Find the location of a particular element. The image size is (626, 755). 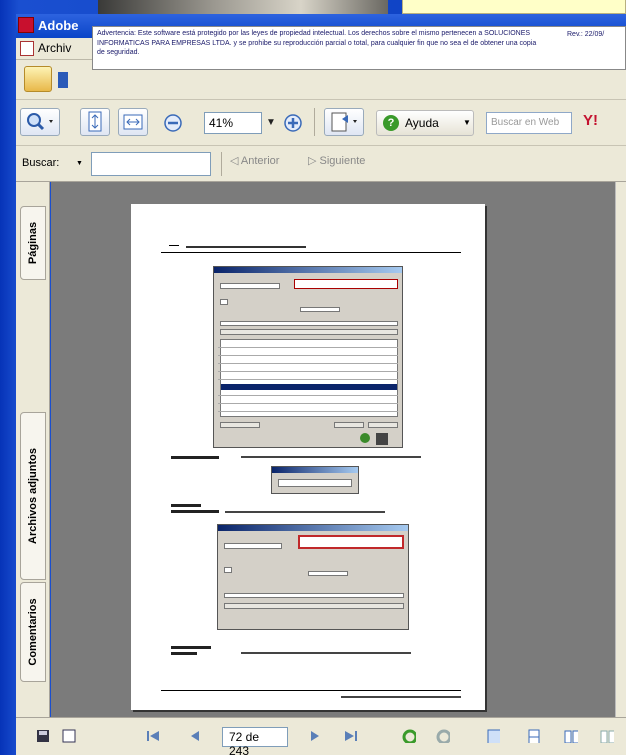

go-back-icon is located at coordinates (409, 736).